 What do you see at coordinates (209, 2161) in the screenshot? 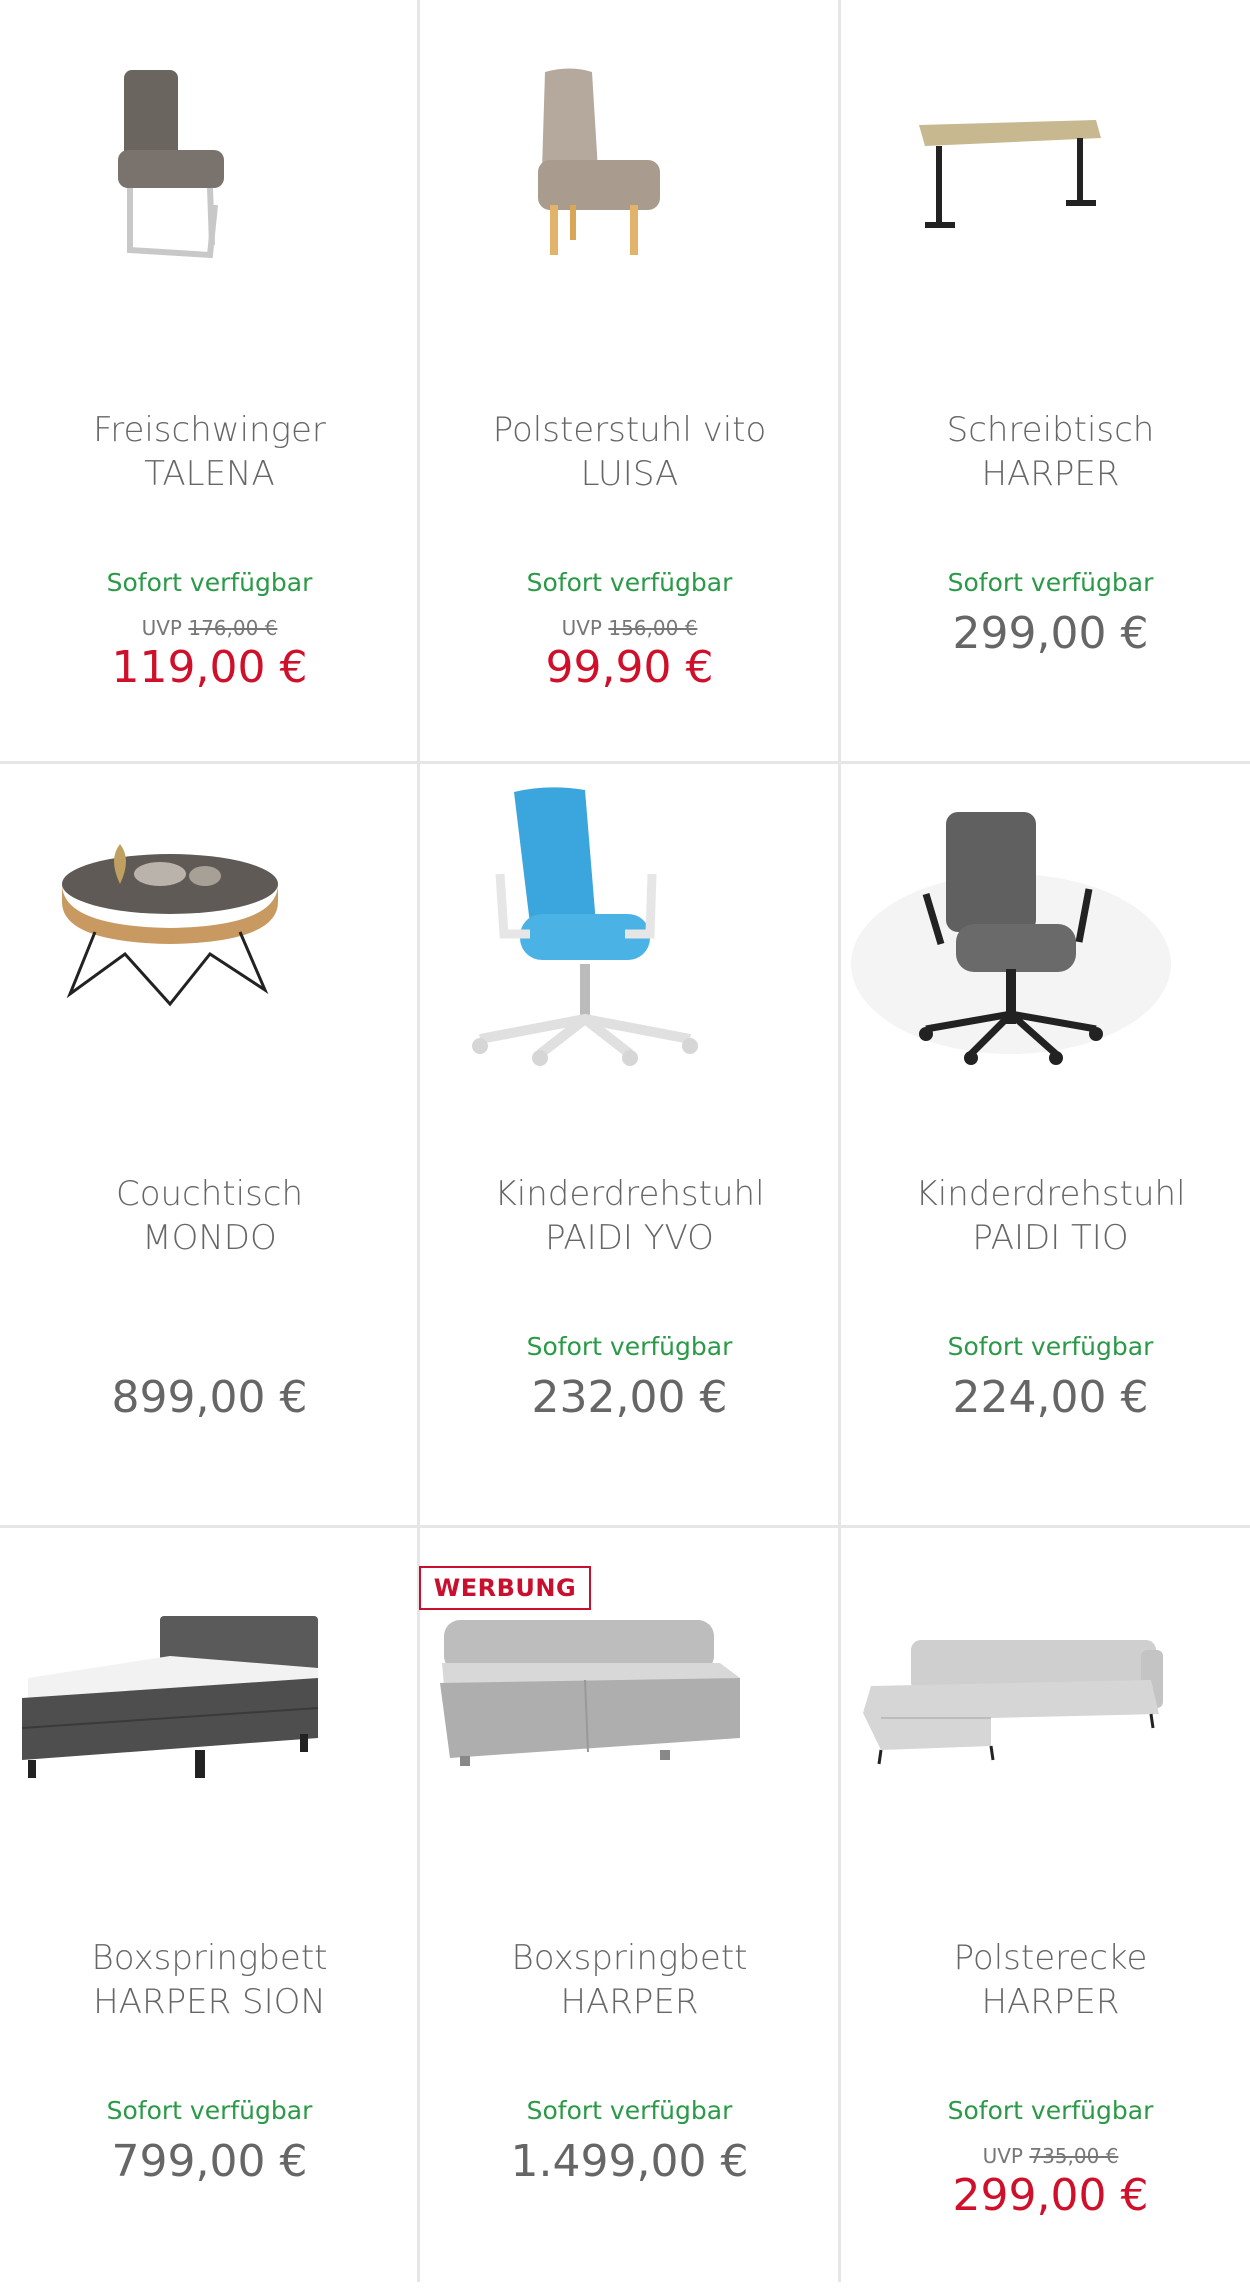
I see `price: 799,00 €` at bounding box center [209, 2161].